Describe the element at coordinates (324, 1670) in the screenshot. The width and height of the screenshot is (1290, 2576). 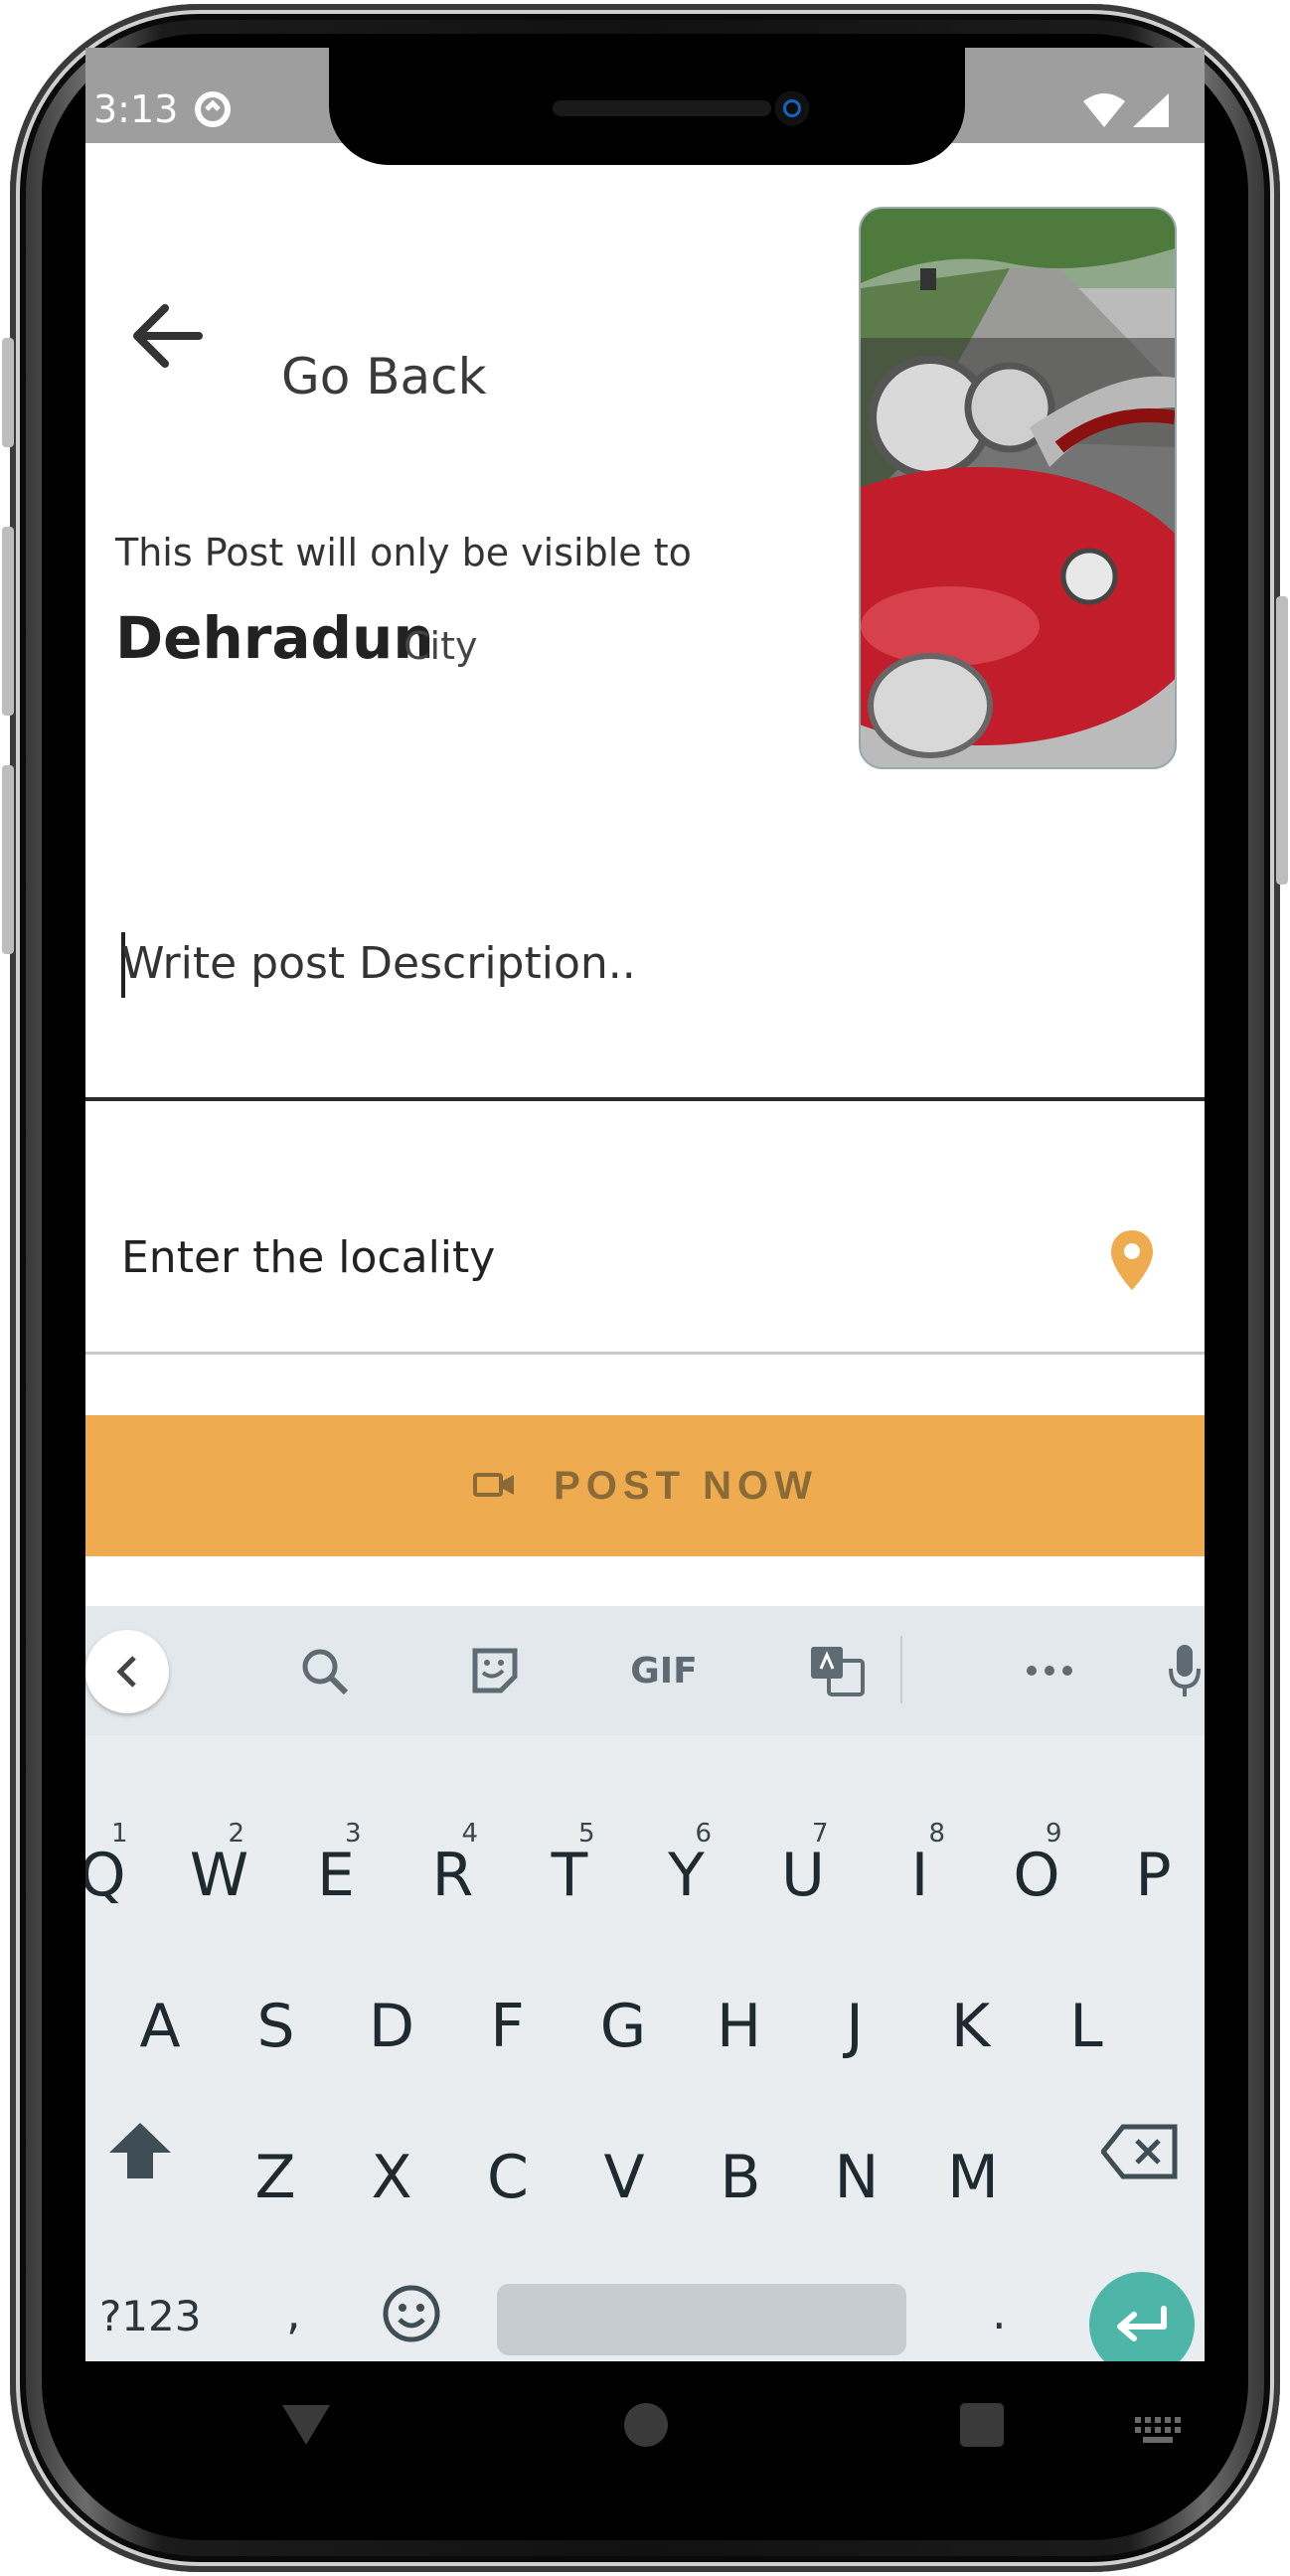
I see `search-icon` at that location.